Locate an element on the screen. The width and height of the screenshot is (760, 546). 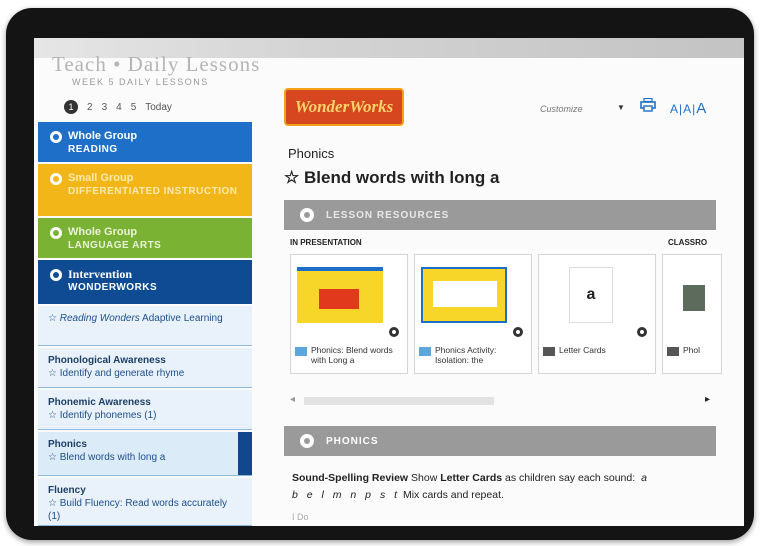
lesson-title: ☆ Blend words with long a is located at coordinates (391, 178).